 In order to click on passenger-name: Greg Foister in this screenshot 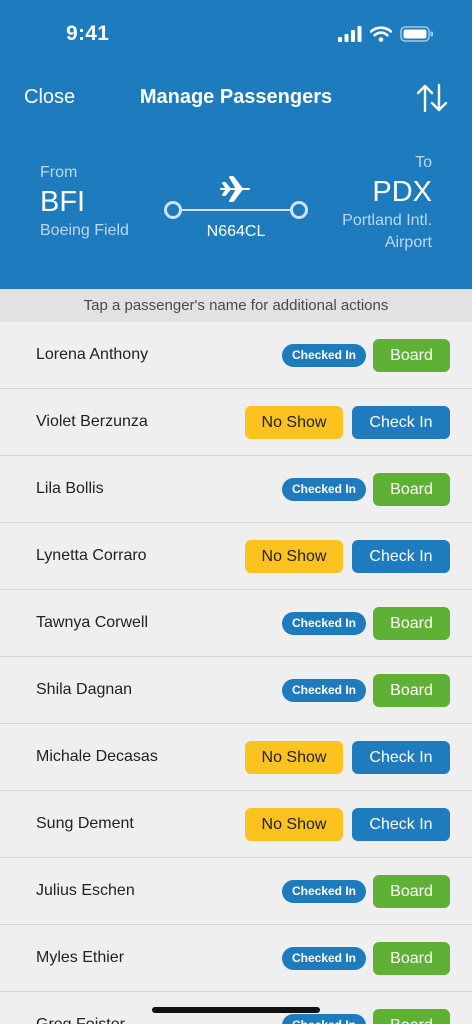, I will do `click(80, 1008)`.